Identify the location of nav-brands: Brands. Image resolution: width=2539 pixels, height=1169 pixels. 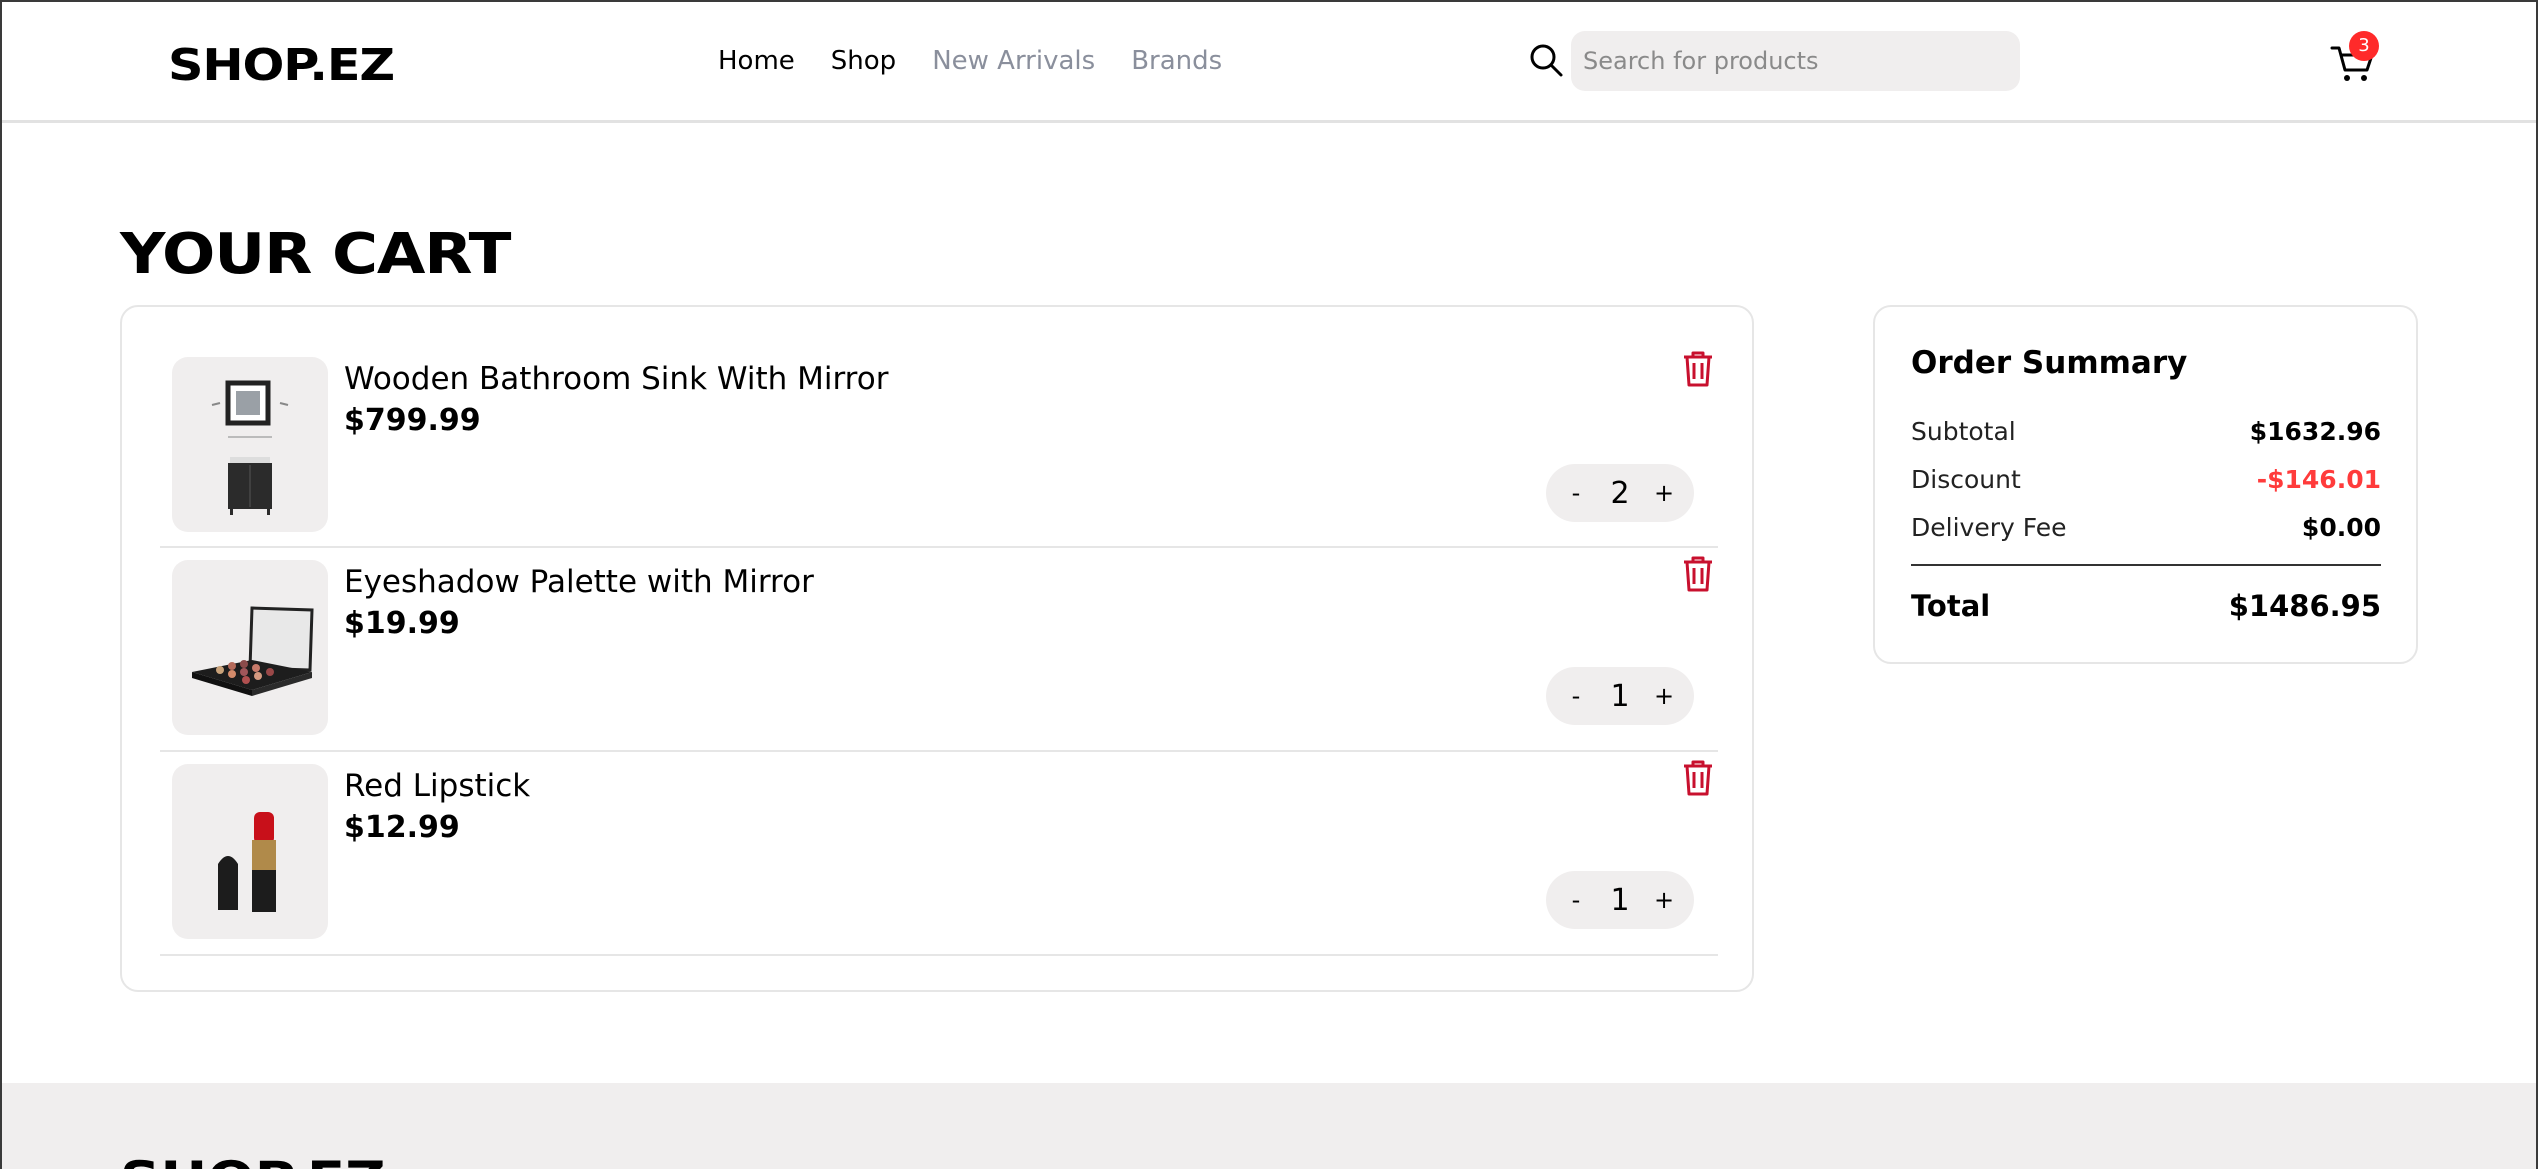
(1176, 61).